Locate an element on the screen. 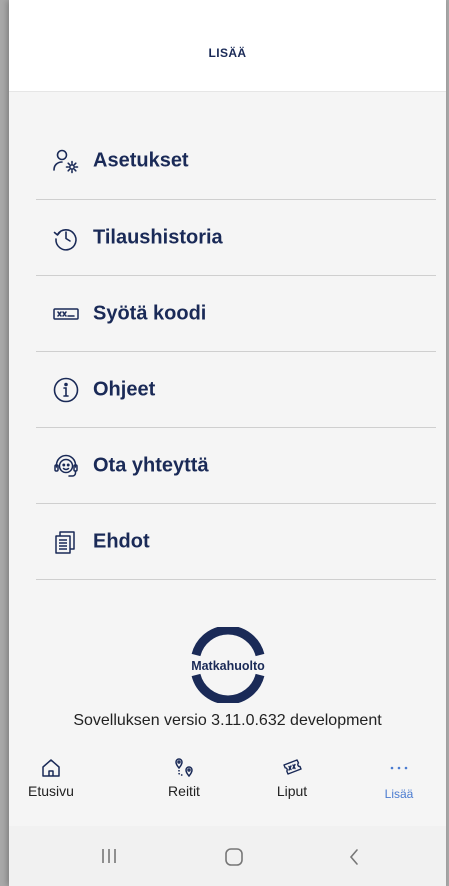 The image size is (449, 886). tab-home: Etusivu is located at coordinates (51, 786).